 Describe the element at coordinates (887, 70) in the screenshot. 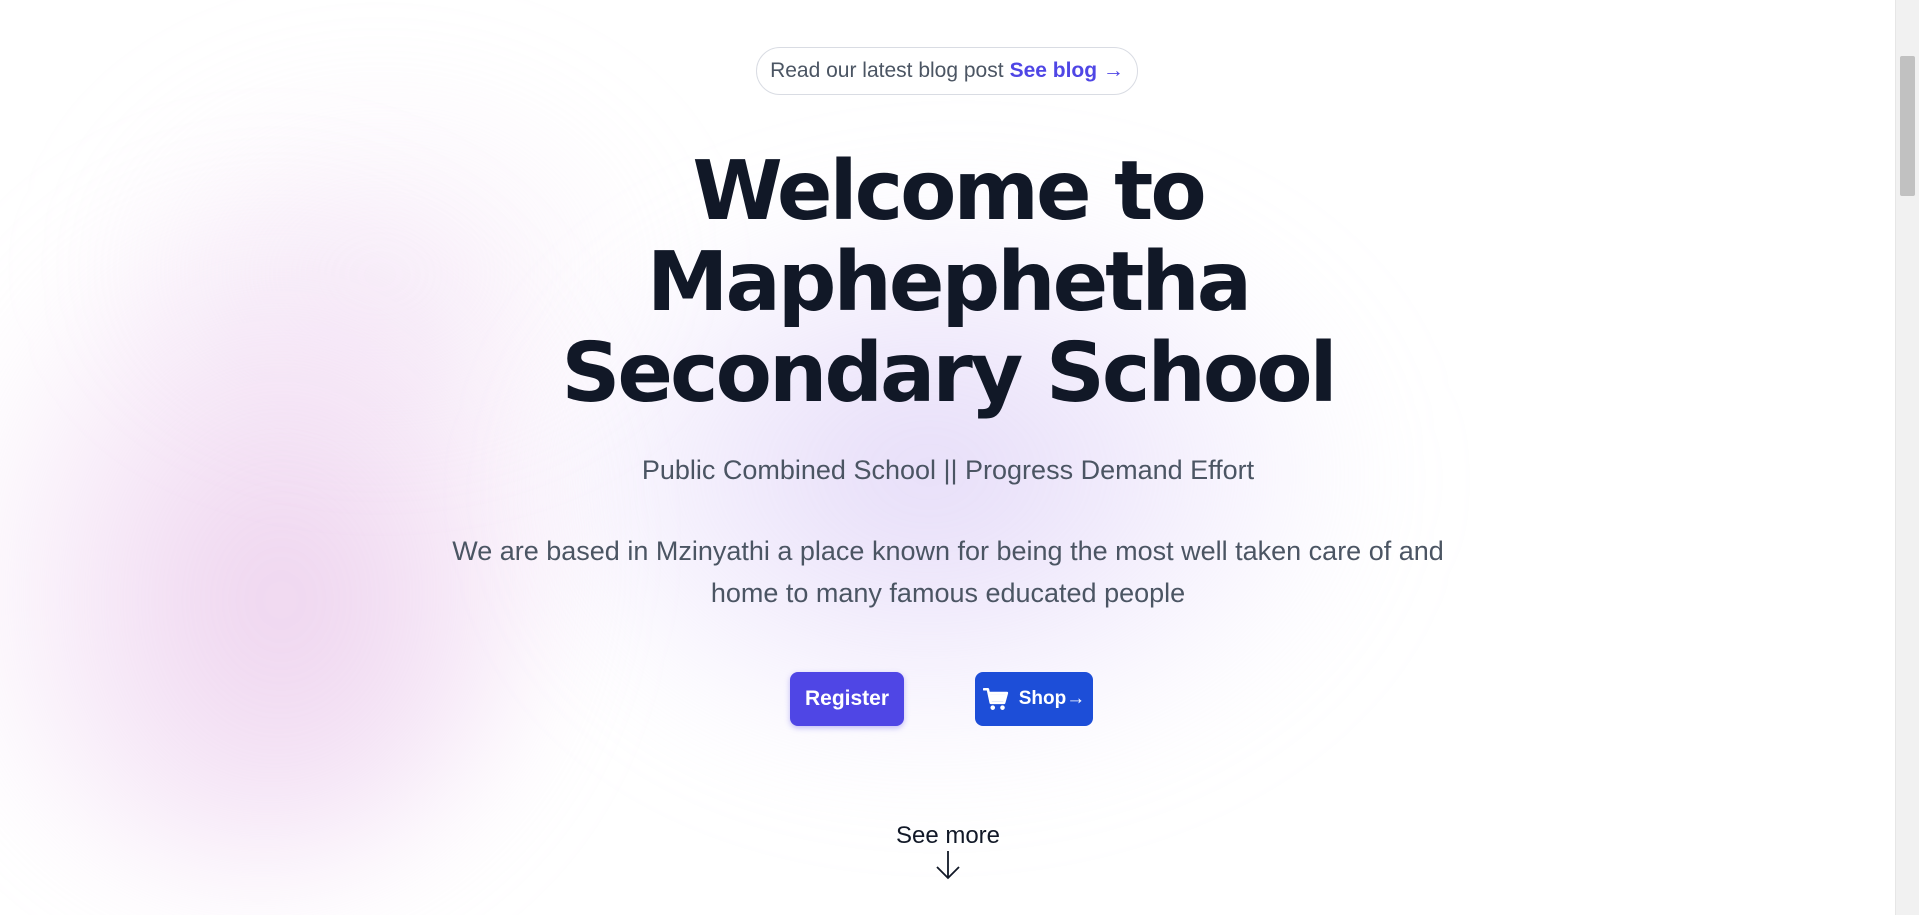

I see `announcement-text: Read our latest blog post` at that location.